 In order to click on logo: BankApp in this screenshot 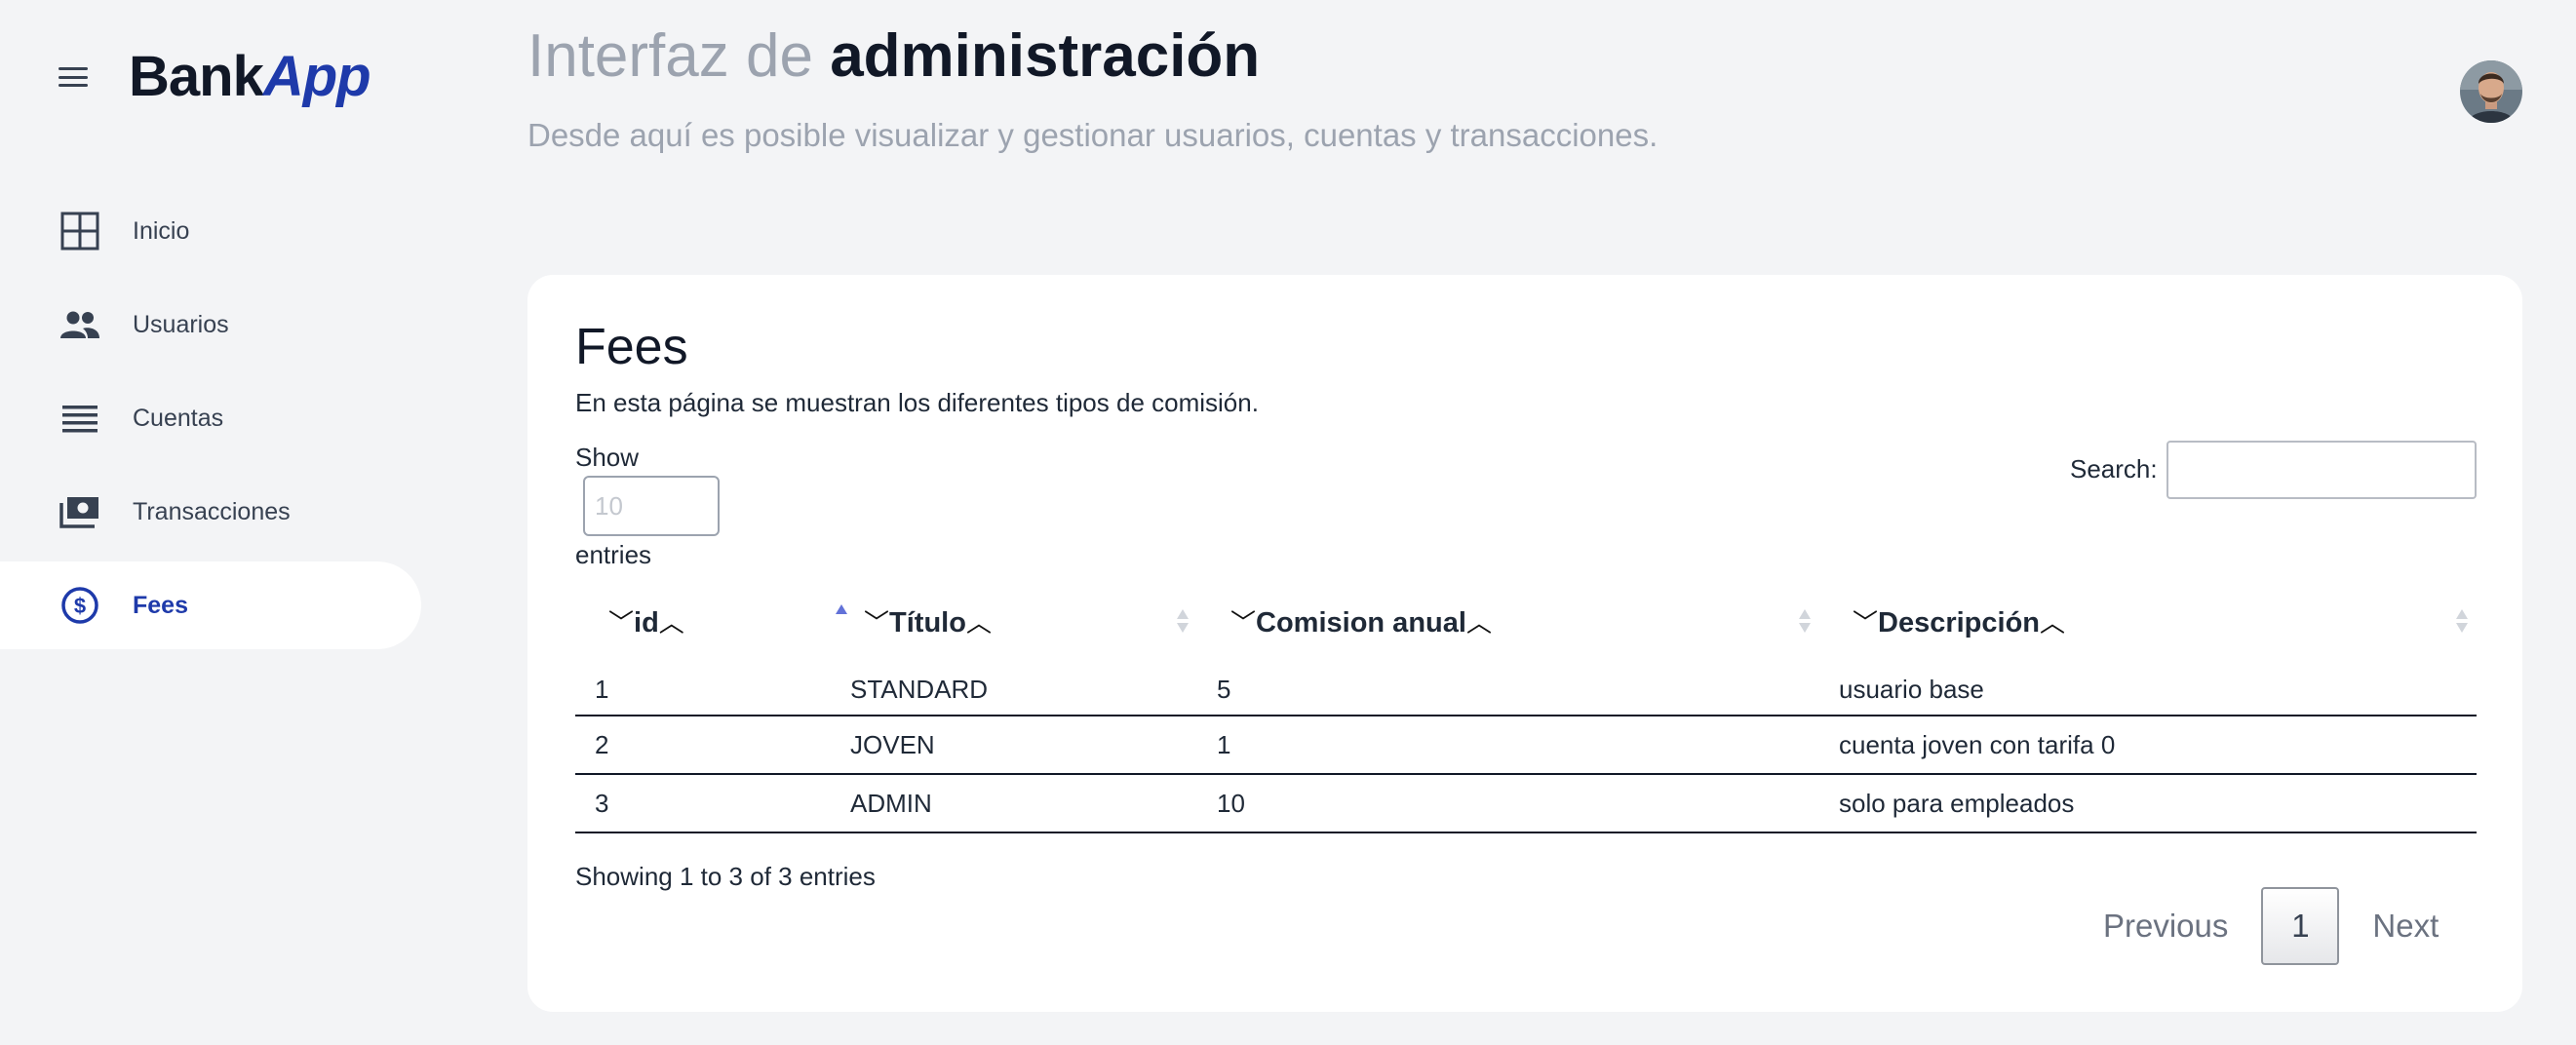, I will do `click(250, 77)`.